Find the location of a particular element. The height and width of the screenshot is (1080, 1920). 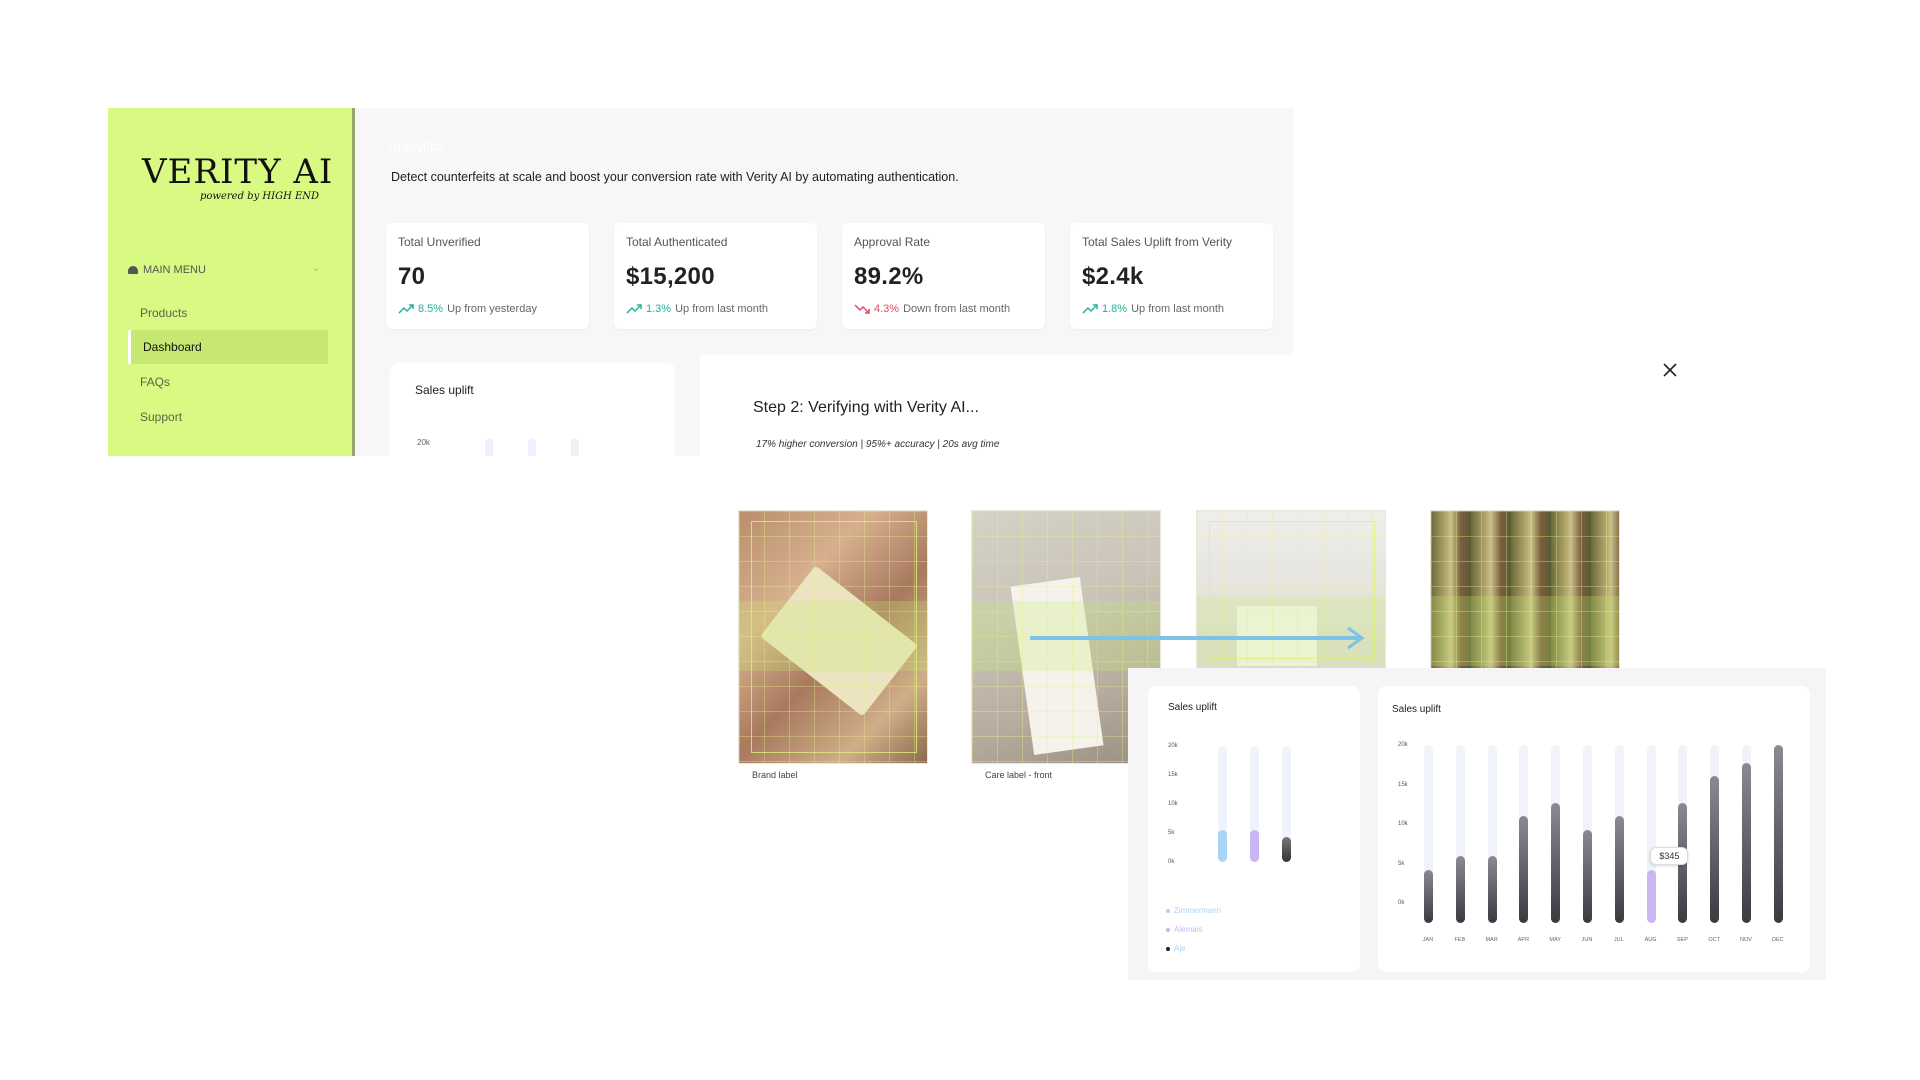

brand-label-photo is located at coordinates (833, 637).